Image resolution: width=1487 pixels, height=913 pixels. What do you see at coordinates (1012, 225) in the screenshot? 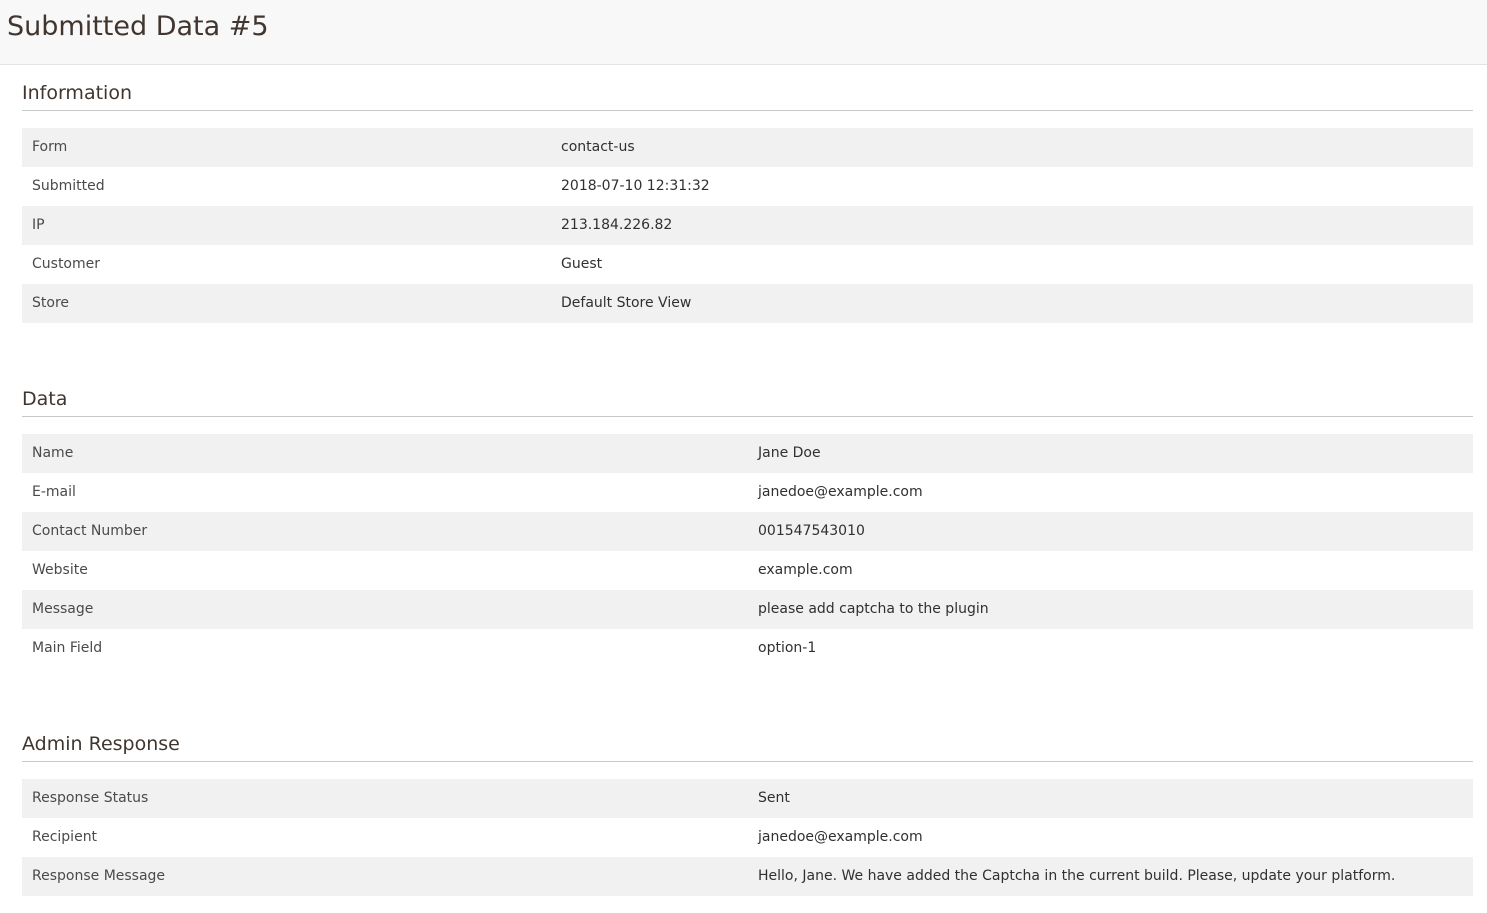
I see `row-value: 213.184.226.82` at bounding box center [1012, 225].